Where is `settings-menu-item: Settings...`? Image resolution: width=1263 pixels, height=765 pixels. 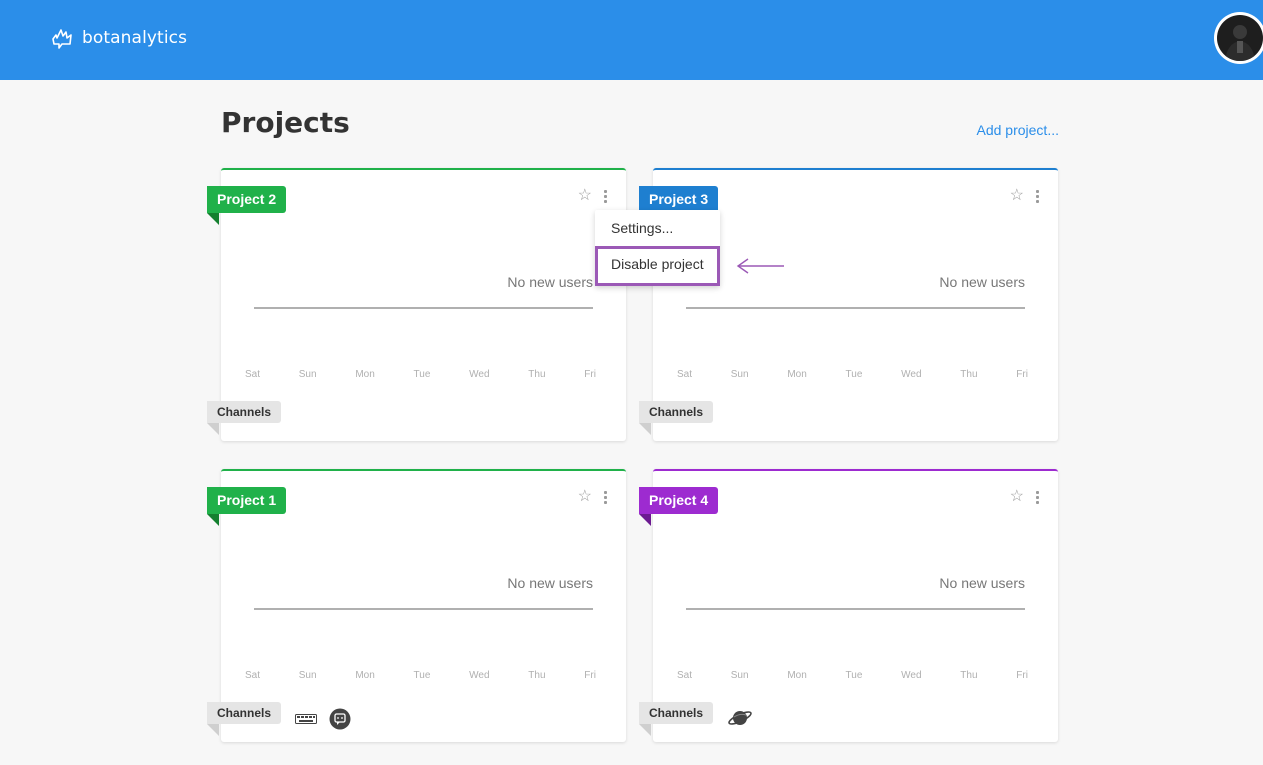 settings-menu-item: Settings... is located at coordinates (657, 228).